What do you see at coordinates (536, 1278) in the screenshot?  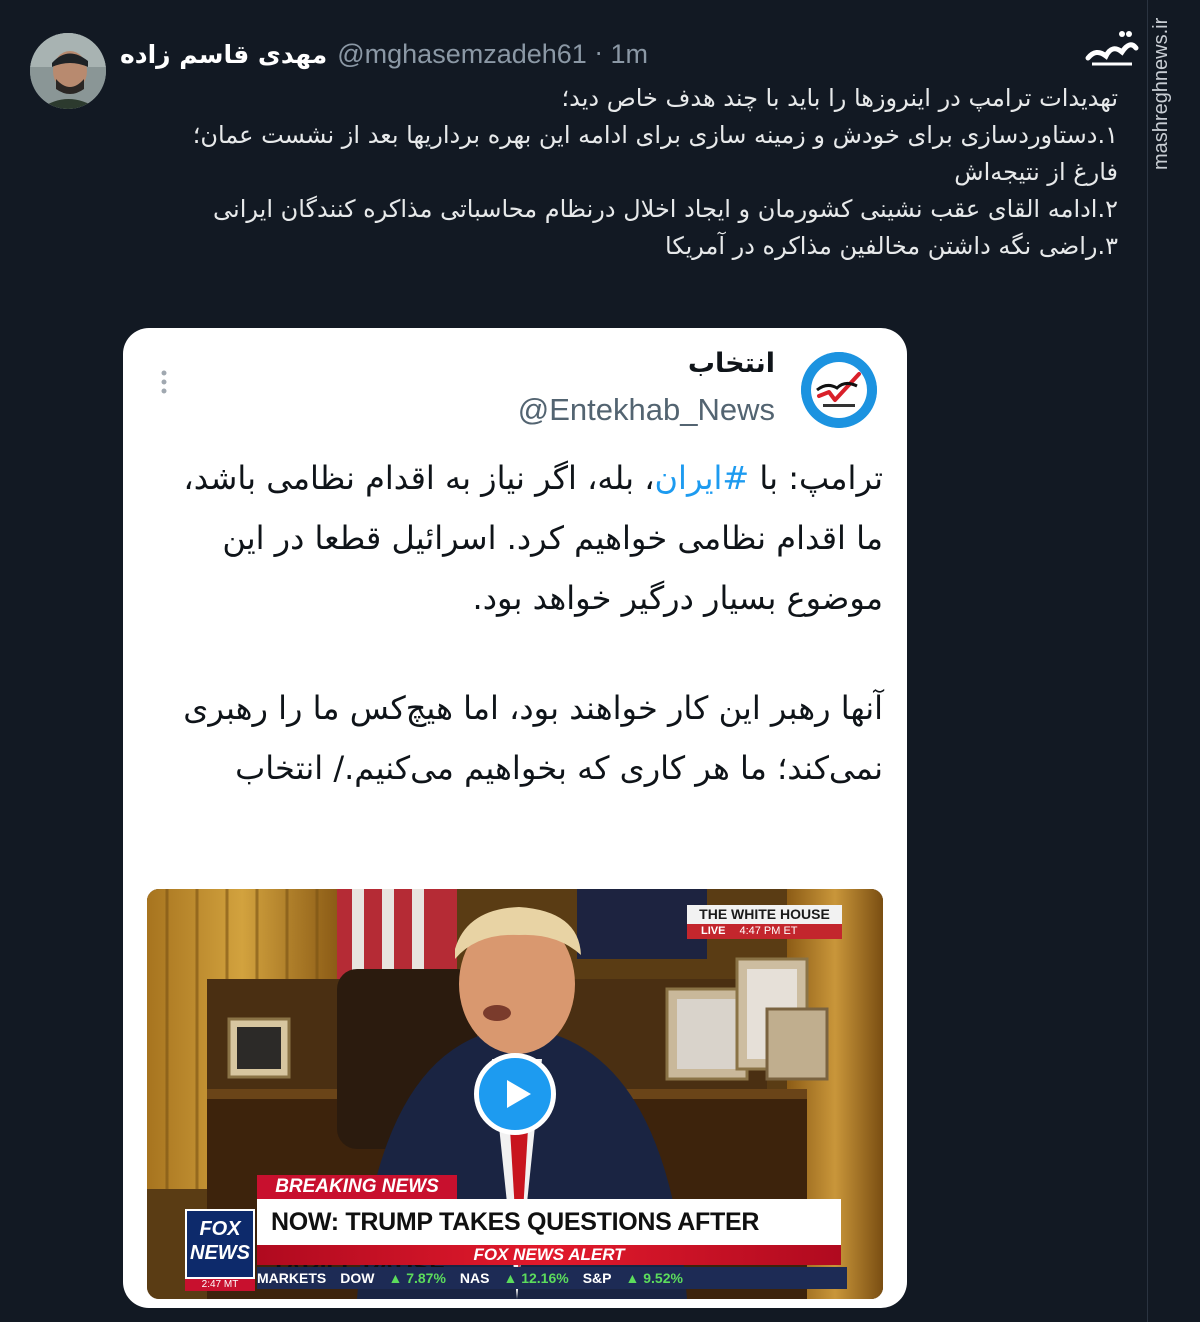 I see `ticker-nas-value: ▲ 12.16%` at bounding box center [536, 1278].